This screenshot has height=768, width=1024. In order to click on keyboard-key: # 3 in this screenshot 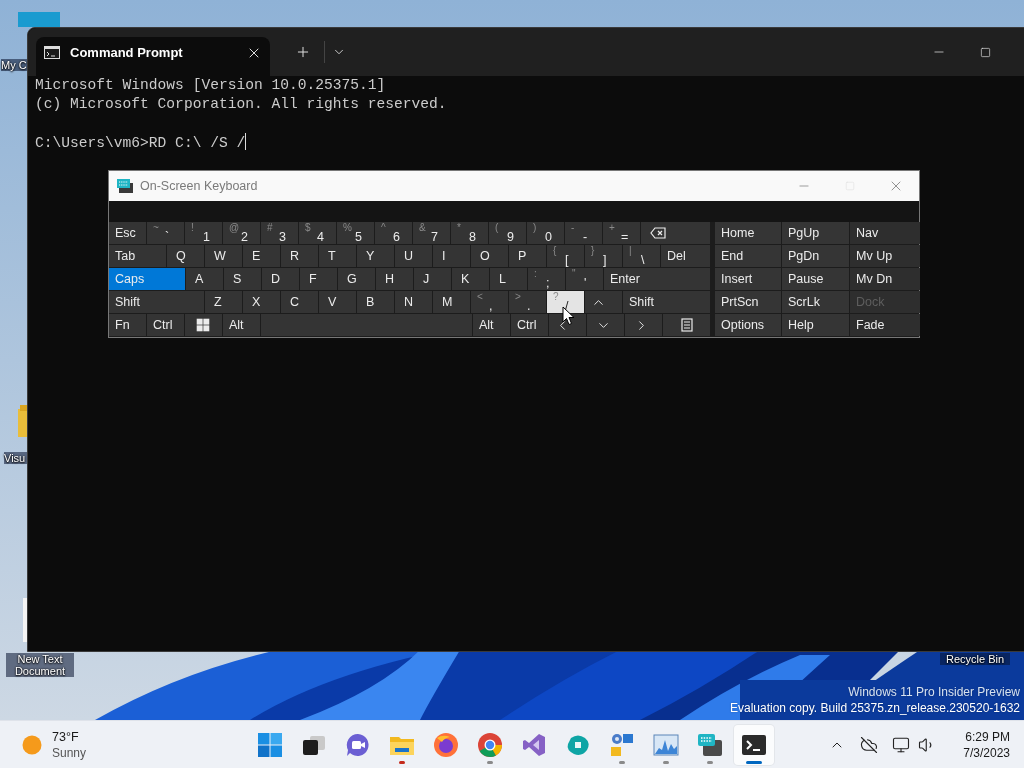, I will do `click(279, 233)`.